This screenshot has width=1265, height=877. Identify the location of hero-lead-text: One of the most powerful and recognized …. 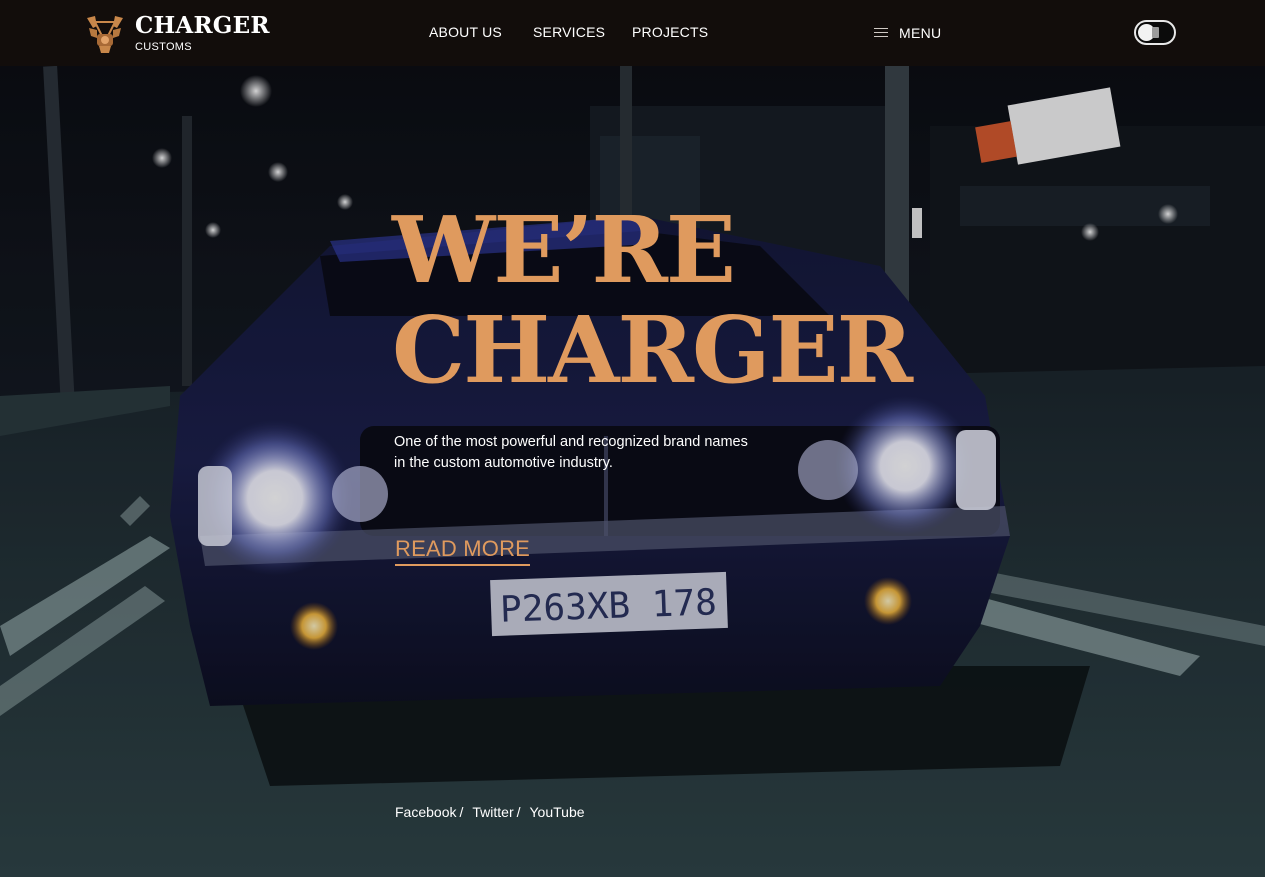
(571, 452).